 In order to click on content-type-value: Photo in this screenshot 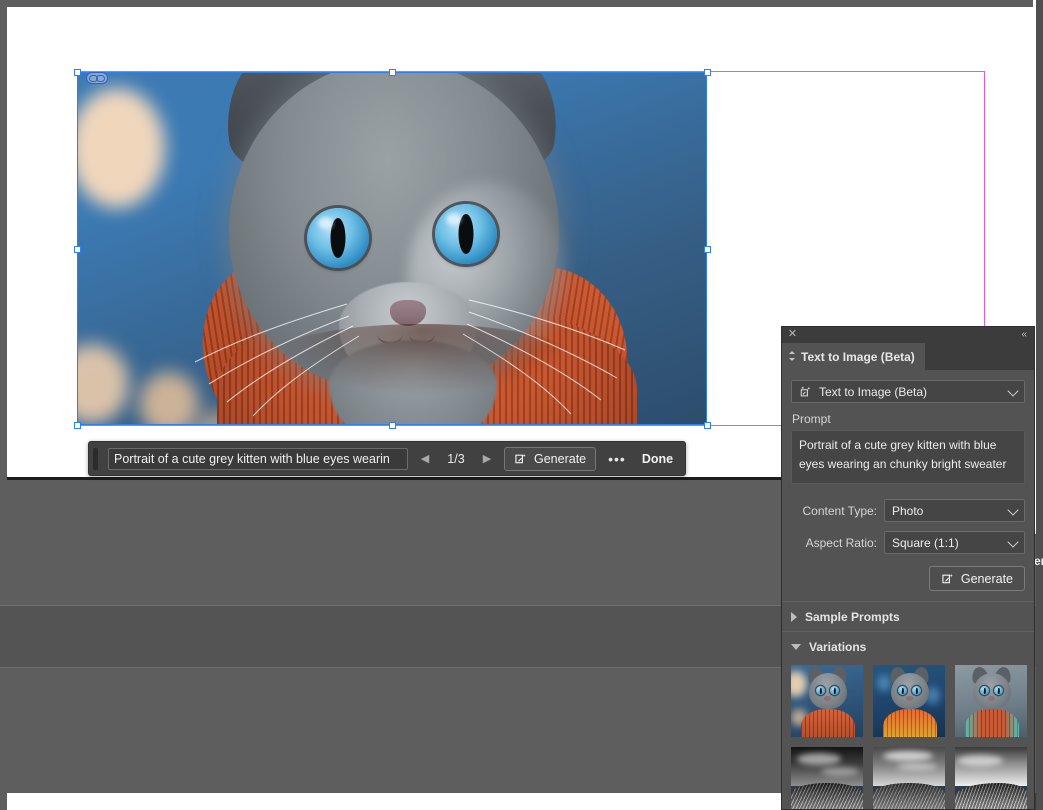, I will do `click(908, 510)`.